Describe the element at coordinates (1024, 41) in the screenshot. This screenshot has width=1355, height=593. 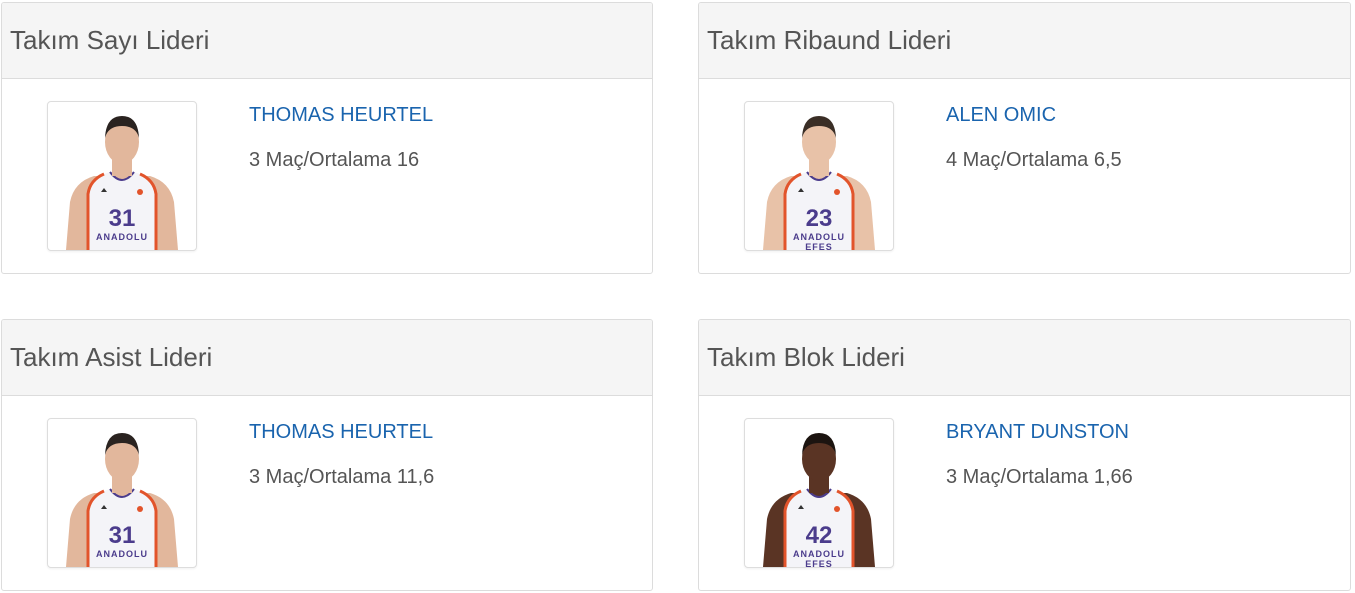
I see `panel-title: Takım Ribaund Lideri` at that location.